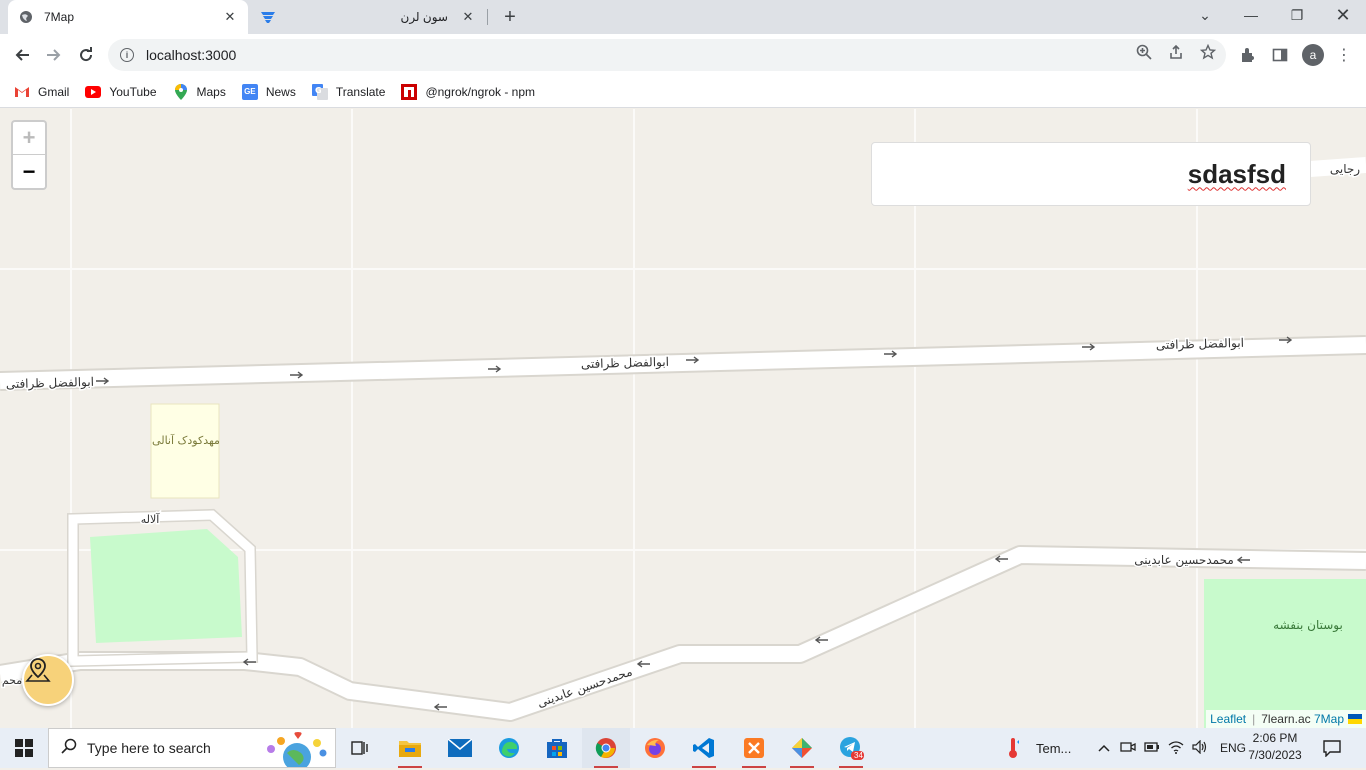 Image resolution: width=1366 pixels, height=770 pixels. Describe the element at coordinates (1228, 719) in the screenshot. I see `leaflet-link: Leaflet` at that location.